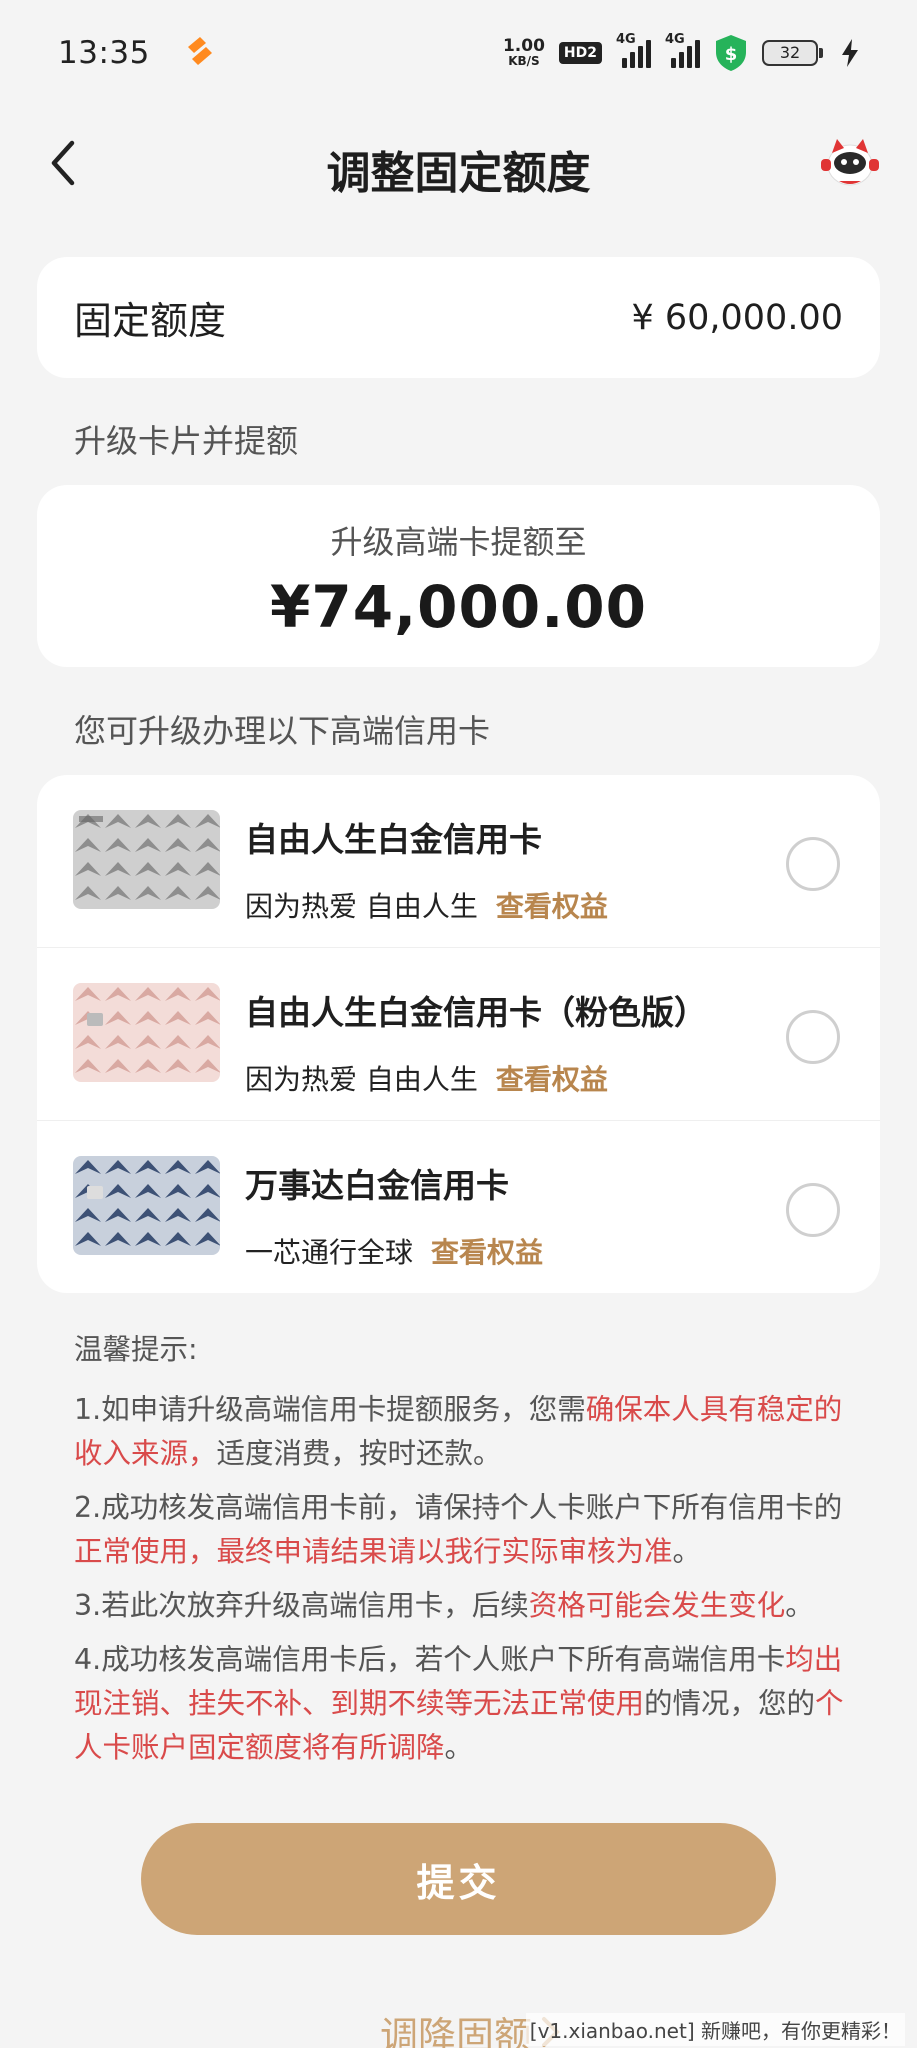 The height and width of the screenshot is (2048, 917). Describe the element at coordinates (394, 1252) in the screenshot. I see `card-description: 一芯通行全球 查看权益` at that location.